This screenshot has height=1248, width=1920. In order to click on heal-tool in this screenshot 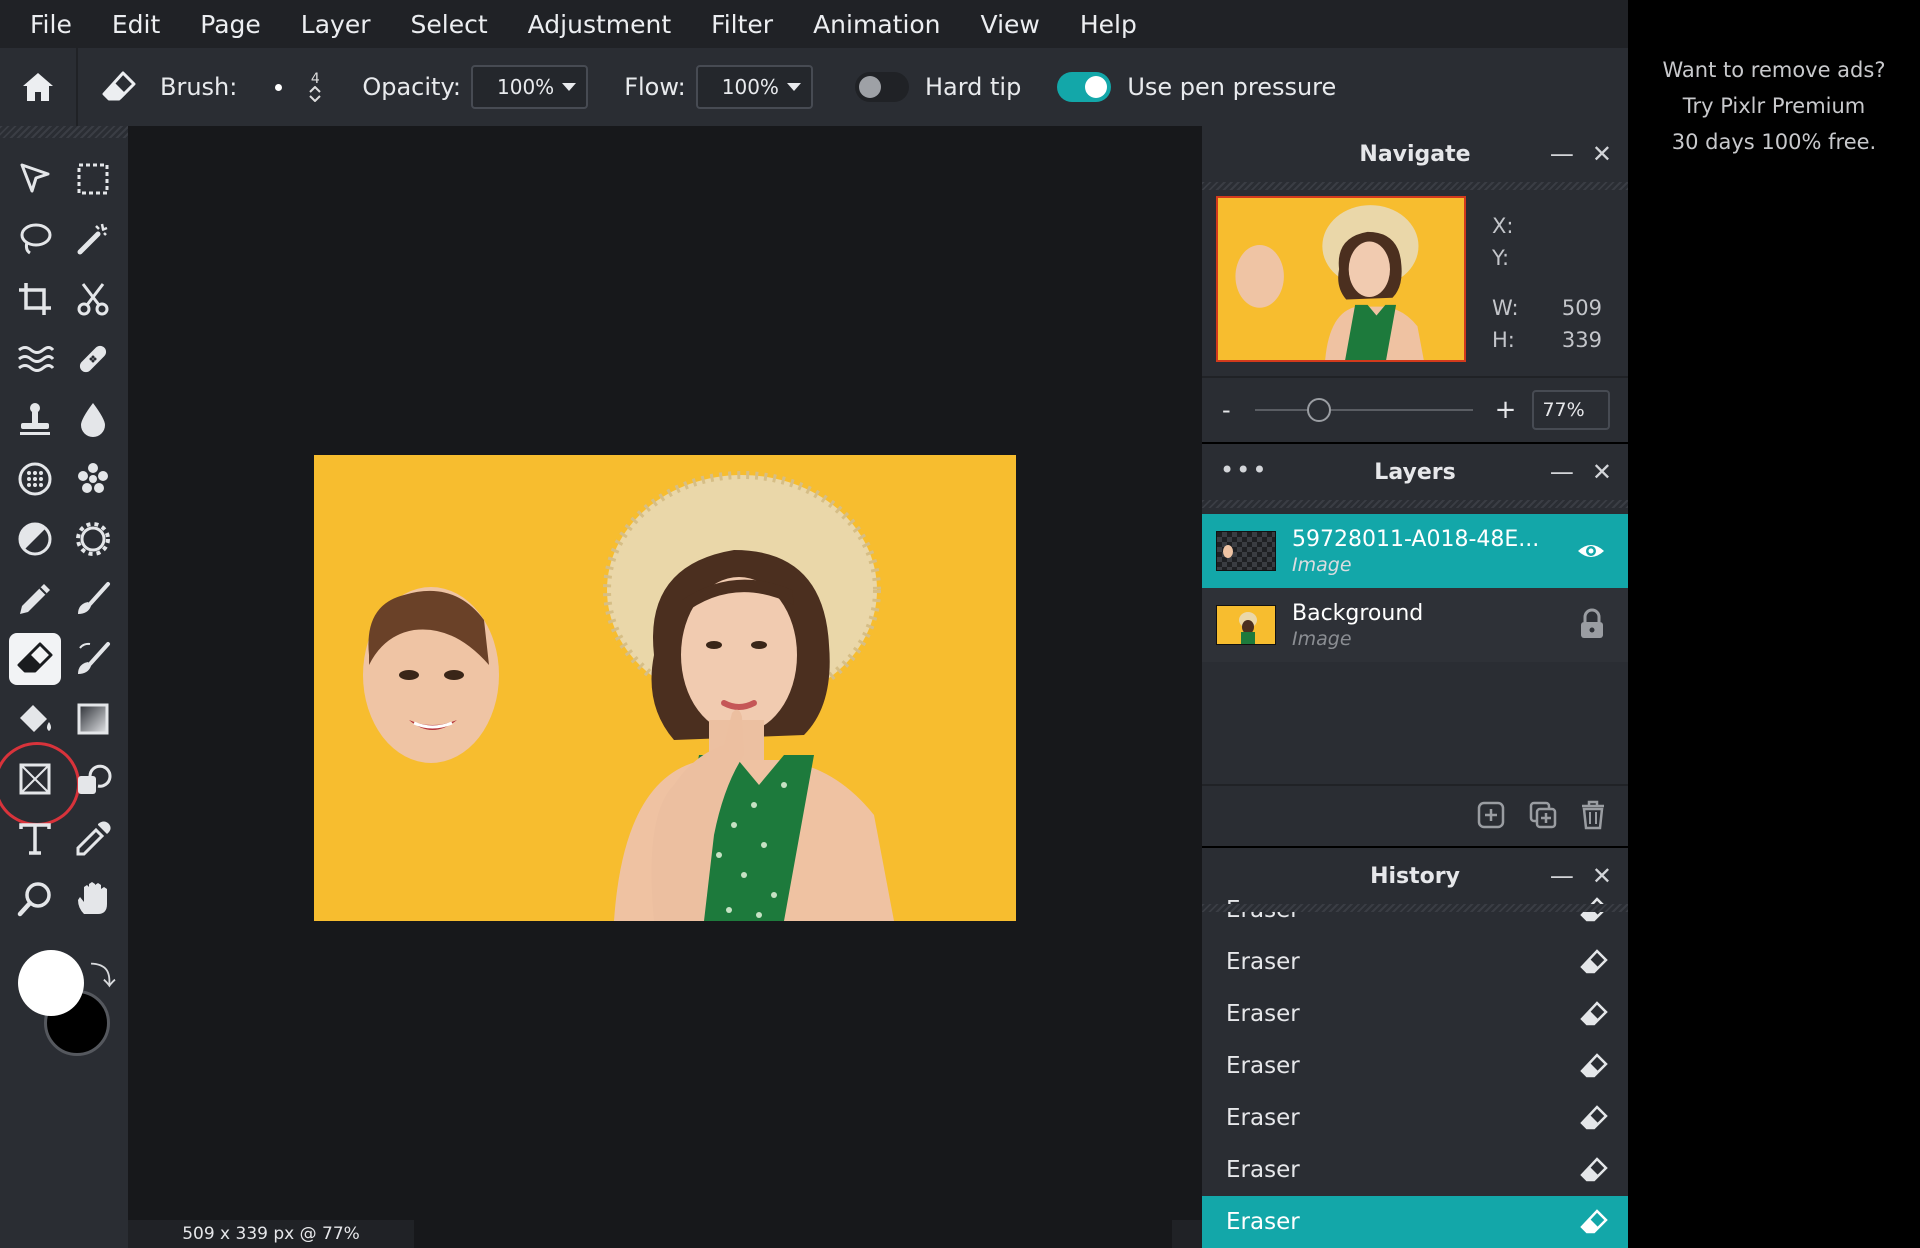, I will do `click(93, 359)`.